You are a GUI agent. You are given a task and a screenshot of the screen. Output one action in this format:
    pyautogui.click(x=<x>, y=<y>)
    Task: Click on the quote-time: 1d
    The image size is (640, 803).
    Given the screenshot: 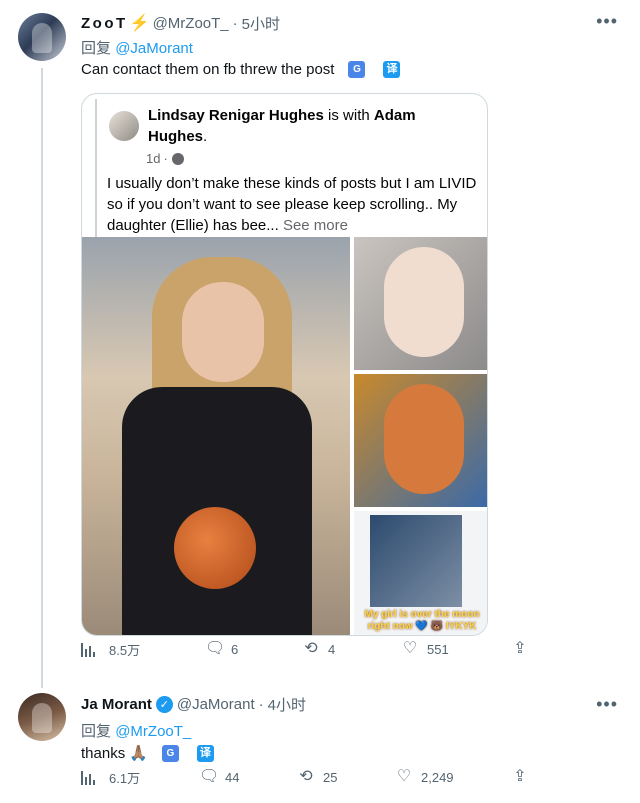 What is the action you would take?
    pyautogui.click(x=153, y=158)
    